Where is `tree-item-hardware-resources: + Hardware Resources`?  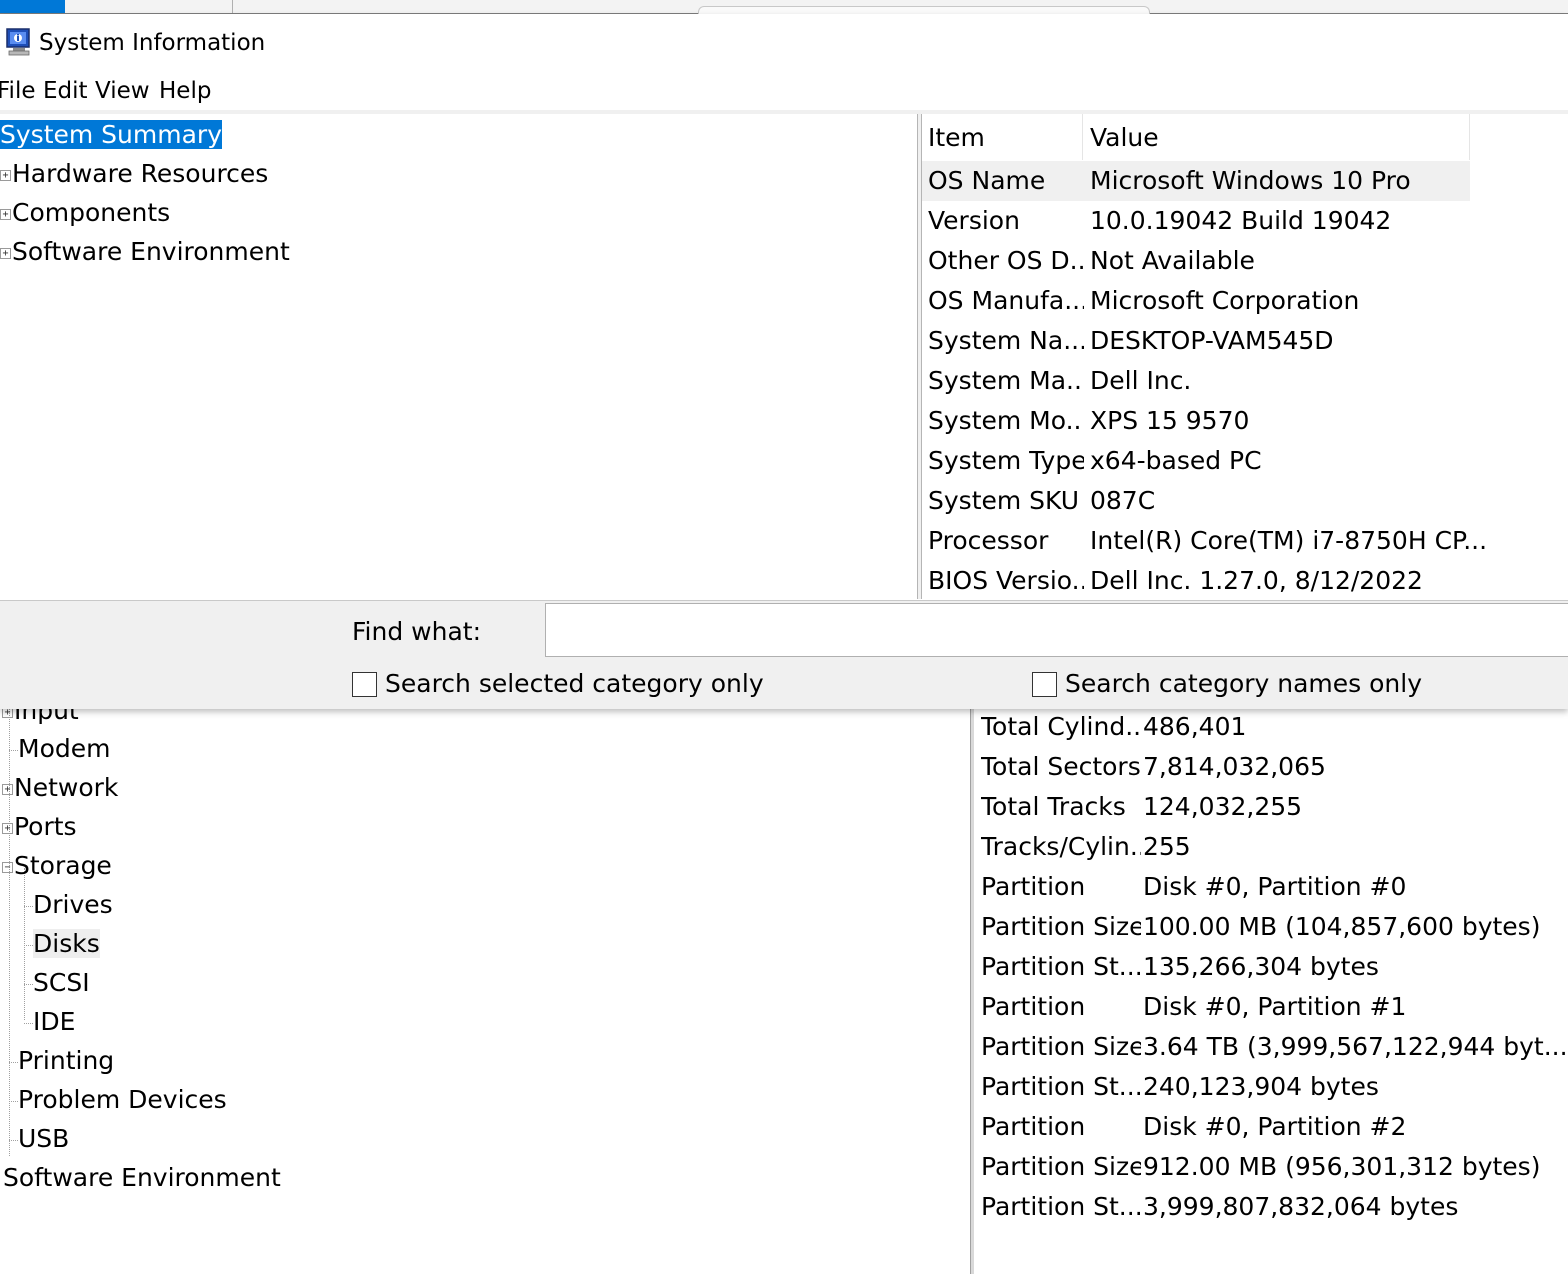
tree-item-hardware-resources: + Hardware Resources is located at coordinates (134, 174).